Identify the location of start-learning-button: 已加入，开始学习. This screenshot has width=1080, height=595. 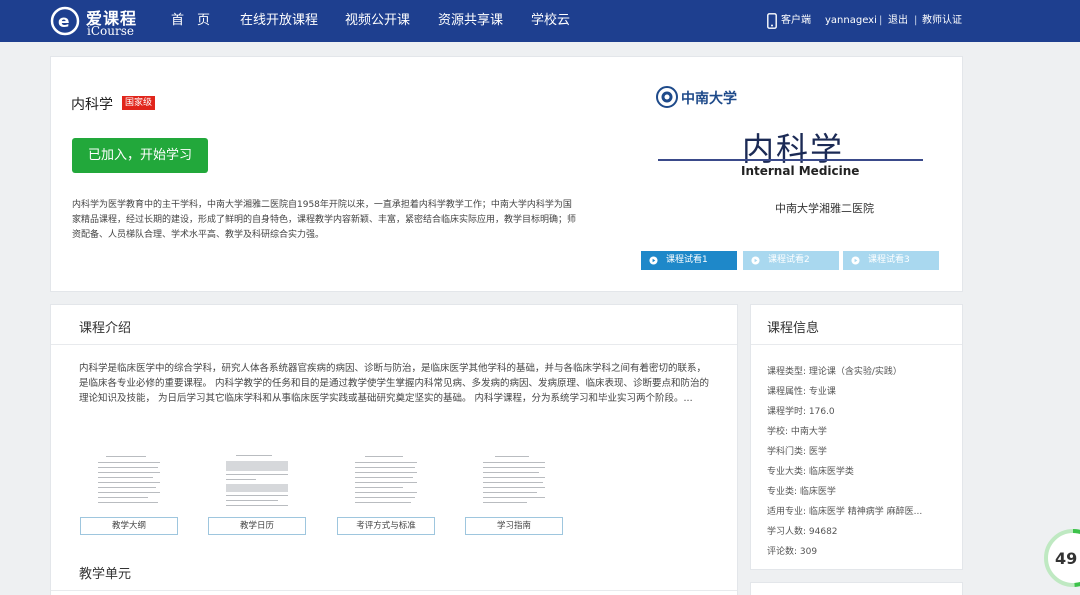
(140, 155).